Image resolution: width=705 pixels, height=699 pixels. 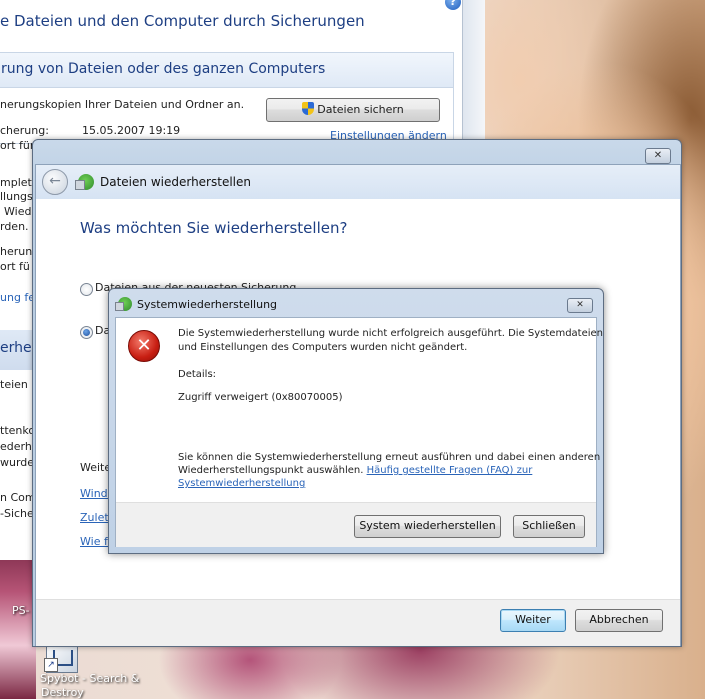 What do you see at coordinates (197, 374) in the screenshot?
I see `details-label: Details:` at bounding box center [197, 374].